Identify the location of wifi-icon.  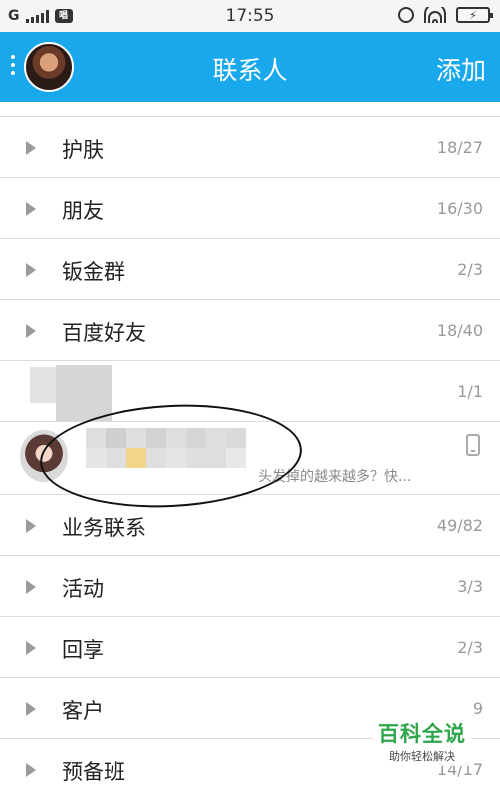
(435, 15).